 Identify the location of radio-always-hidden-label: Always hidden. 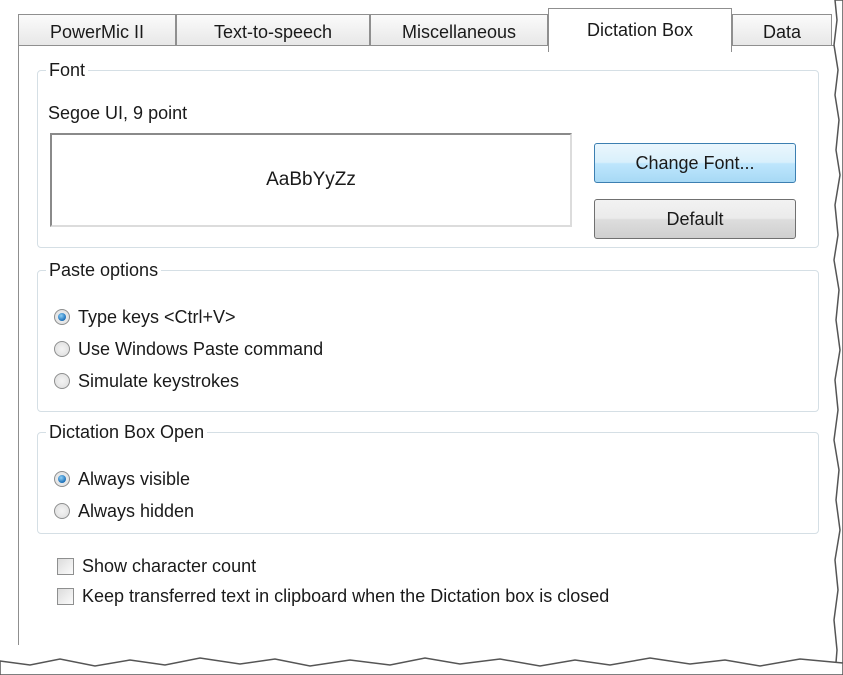
(136, 510).